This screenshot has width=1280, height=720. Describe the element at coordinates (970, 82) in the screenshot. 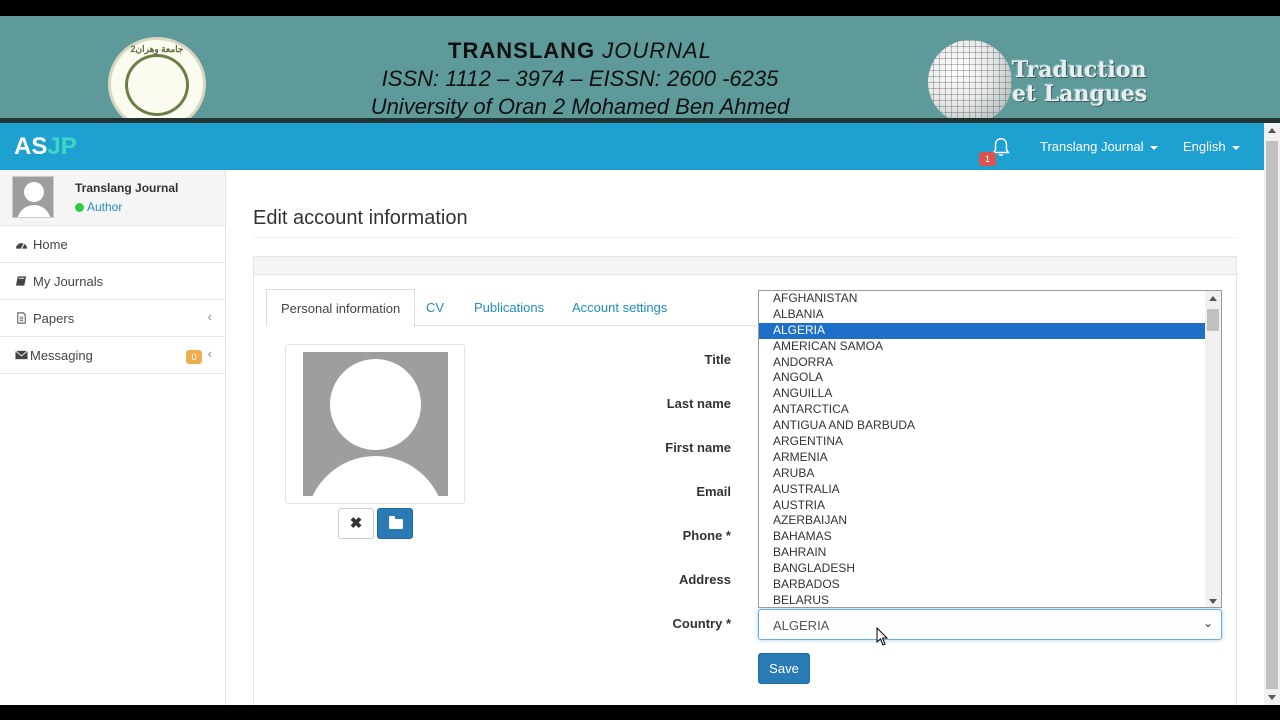

I see `globe-logo` at that location.